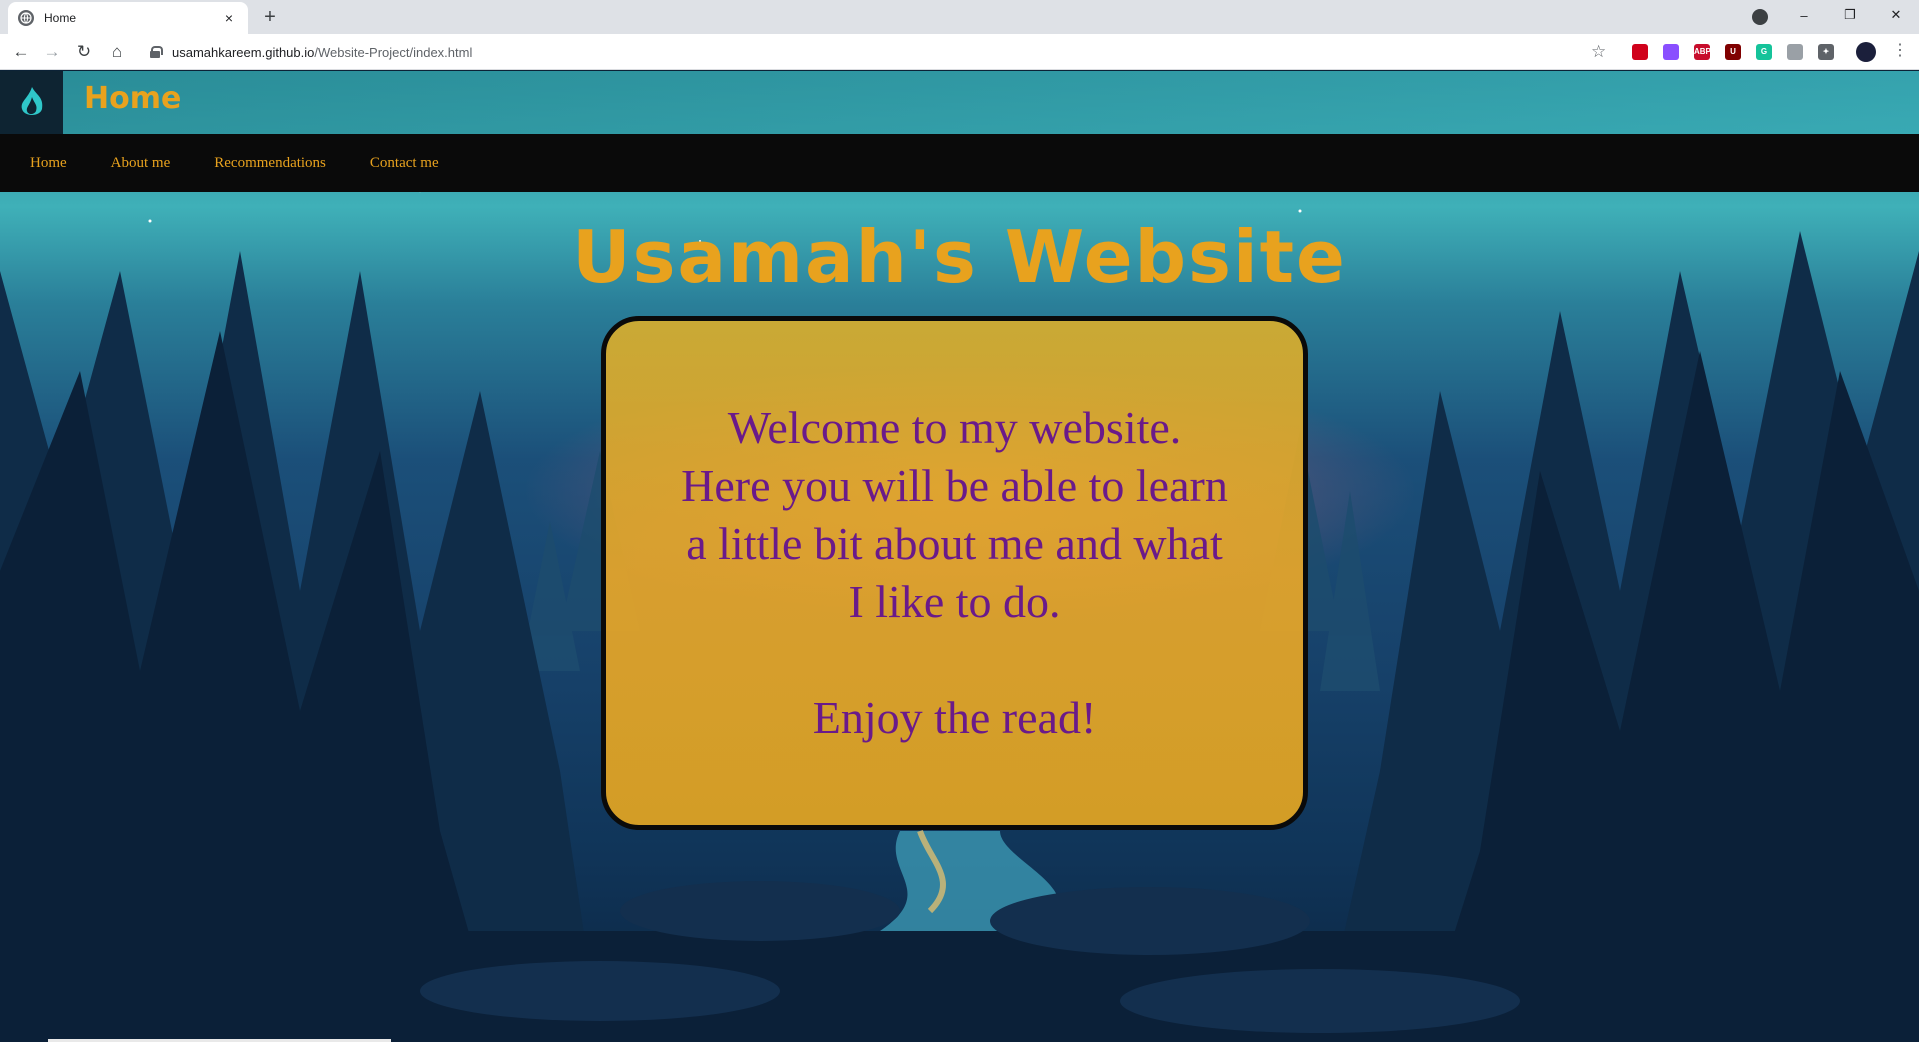 This screenshot has width=1919, height=1042. Describe the element at coordinates (133, 98) in the screenshot. I see `page-heading: Home` at that location.